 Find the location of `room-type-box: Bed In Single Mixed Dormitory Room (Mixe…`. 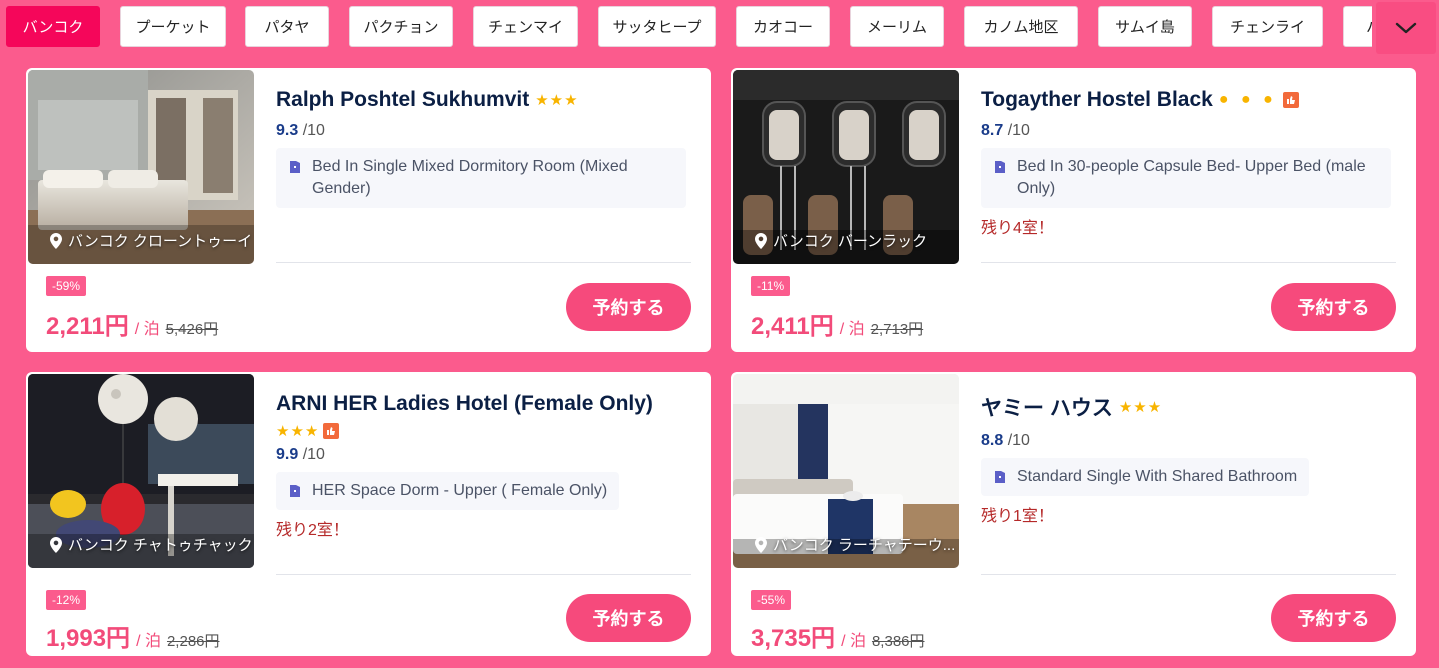

room-type-box: Bed In Single Mixed Dormitory Room (Mixe… is located at coordinates (481, 178).